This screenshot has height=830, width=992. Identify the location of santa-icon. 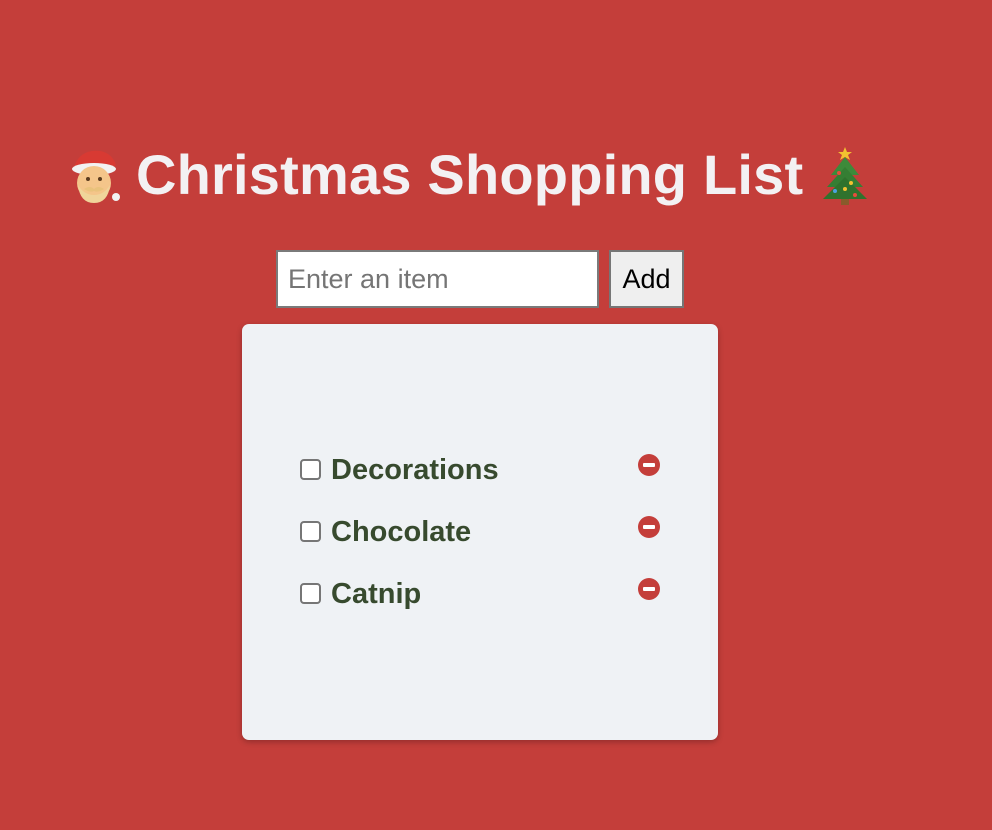
(94, 175).